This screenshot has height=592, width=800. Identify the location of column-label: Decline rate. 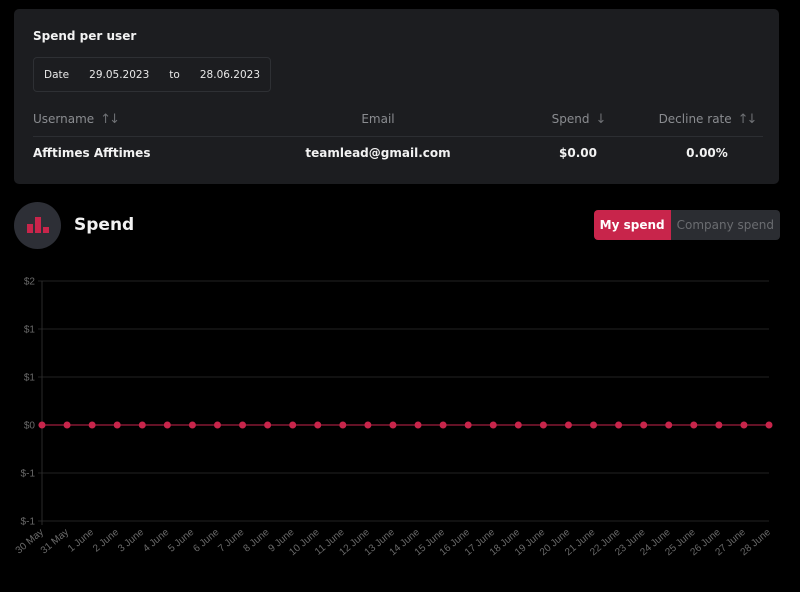
(695, 119).